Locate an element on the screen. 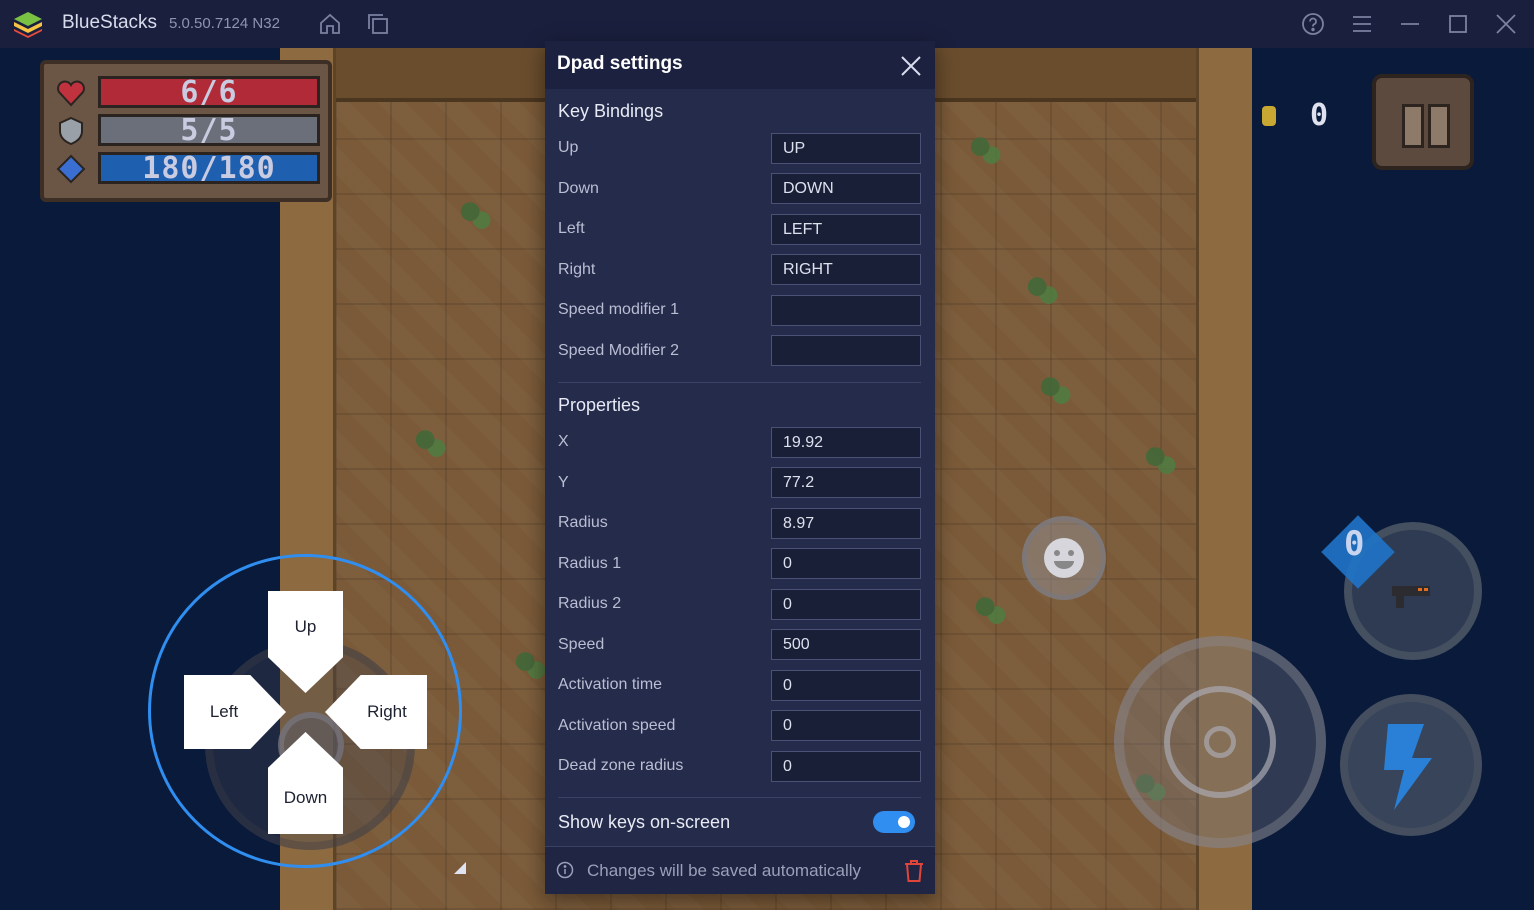  pause-button is located at coordinates (1423, 122).